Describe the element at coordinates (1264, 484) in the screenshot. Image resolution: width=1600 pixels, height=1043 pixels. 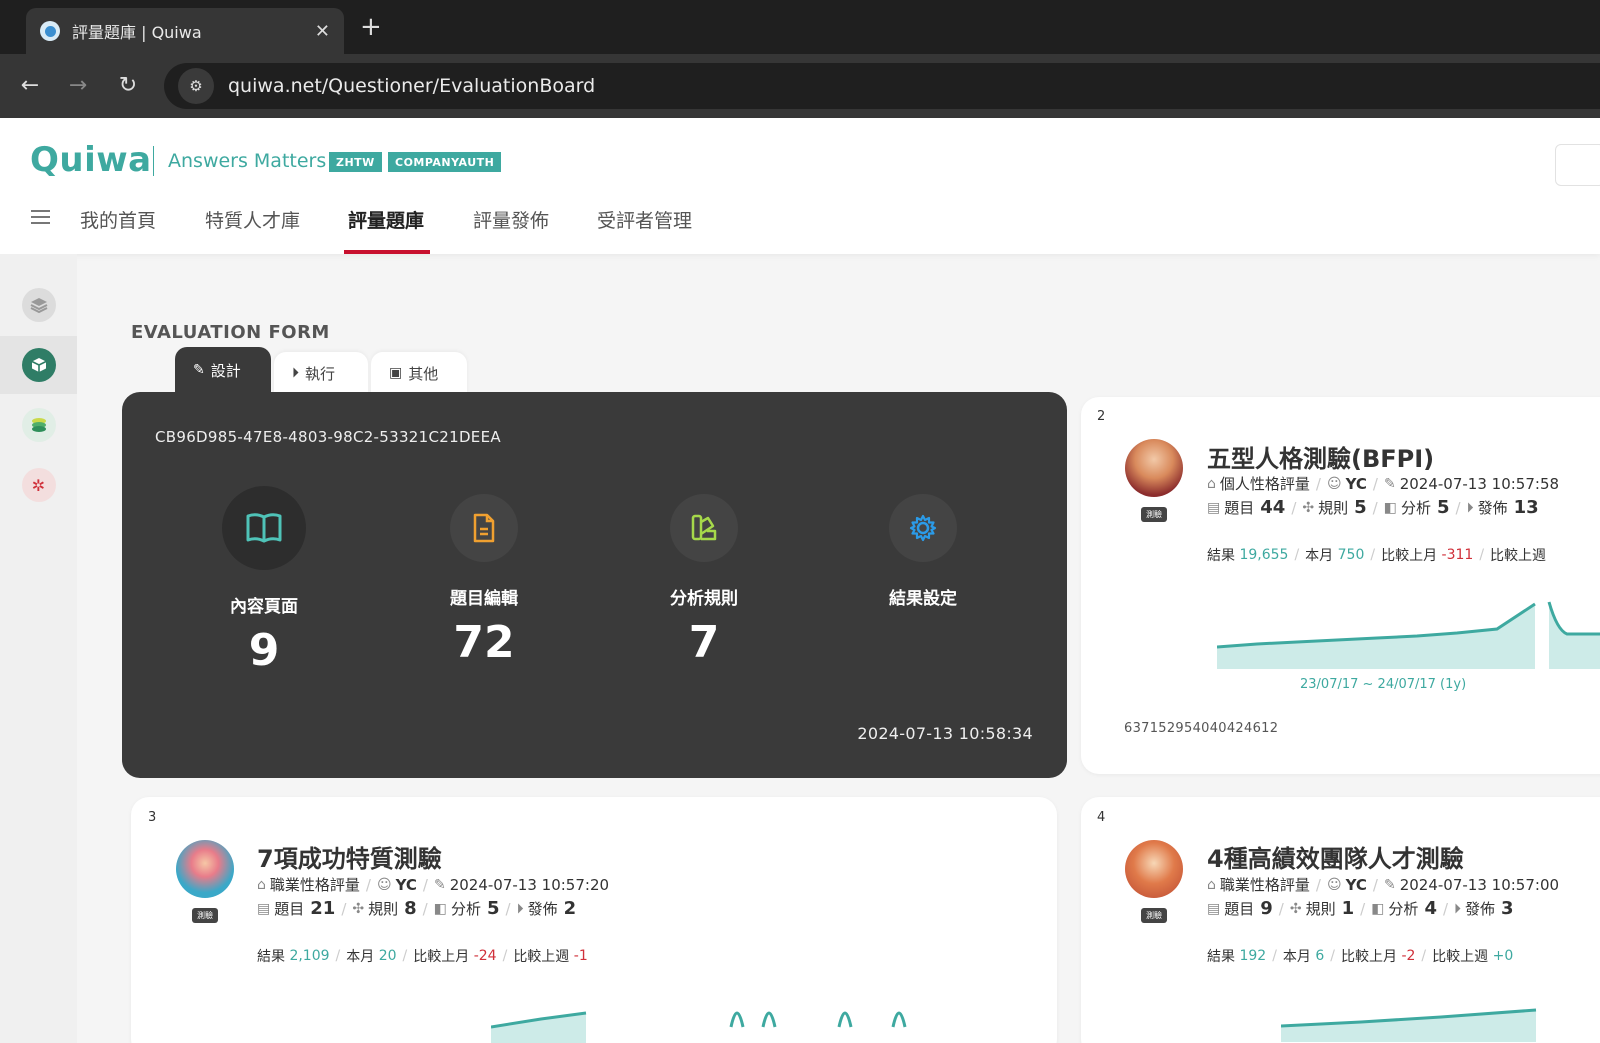
I see `category: 個人性格評量` at that location.